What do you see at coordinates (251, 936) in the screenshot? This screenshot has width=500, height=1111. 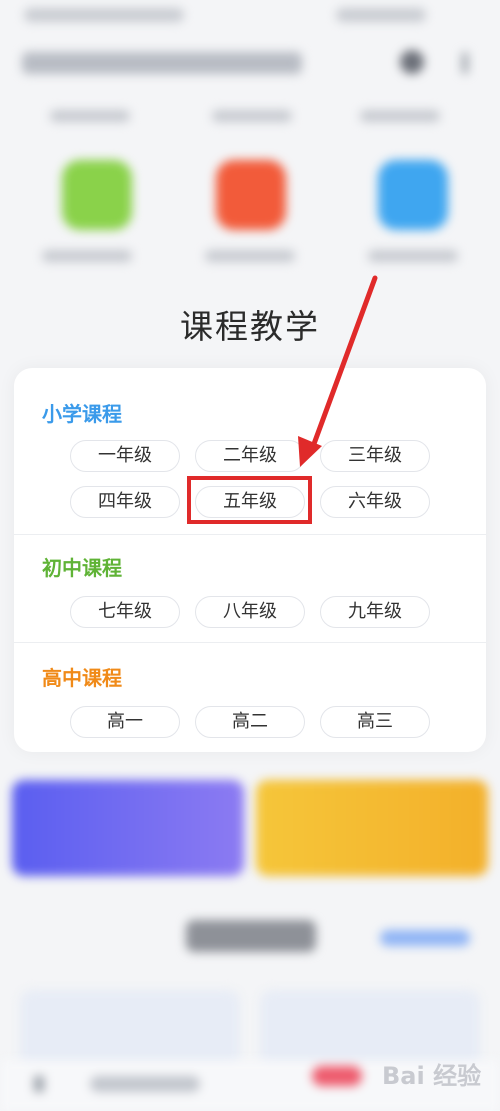 I see `service-section-title` at bounding box center [251, 936].